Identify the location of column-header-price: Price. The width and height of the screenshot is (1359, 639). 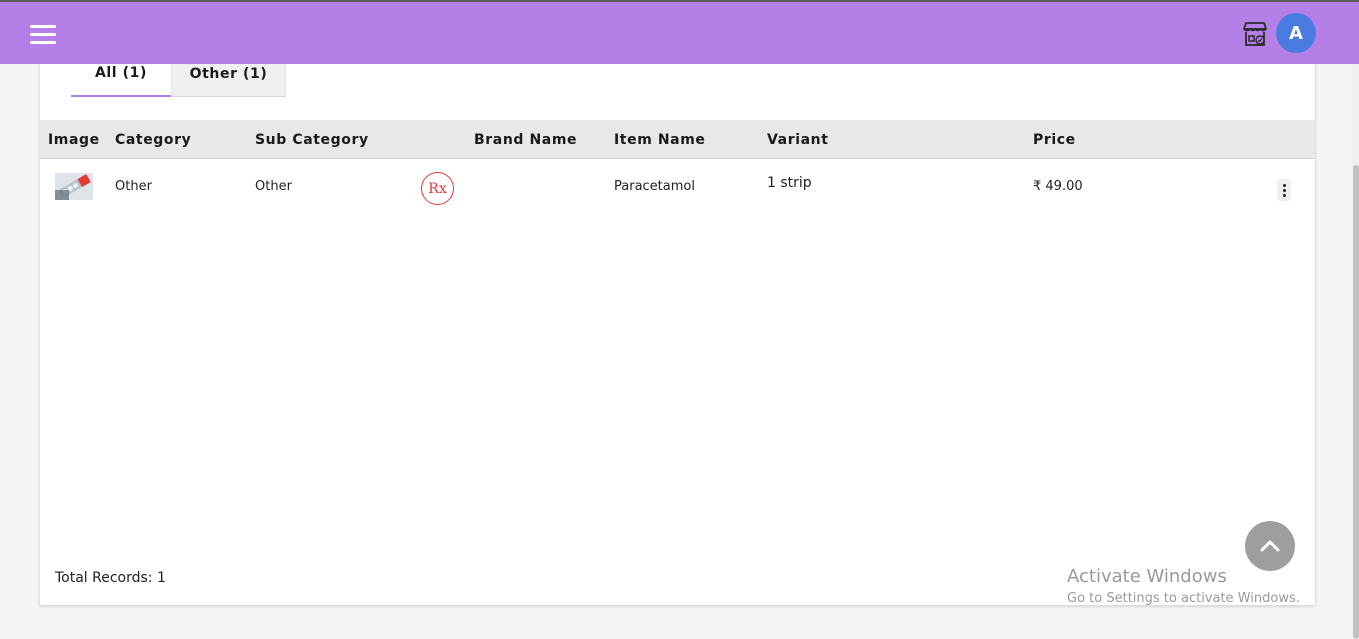
(1054, 139).